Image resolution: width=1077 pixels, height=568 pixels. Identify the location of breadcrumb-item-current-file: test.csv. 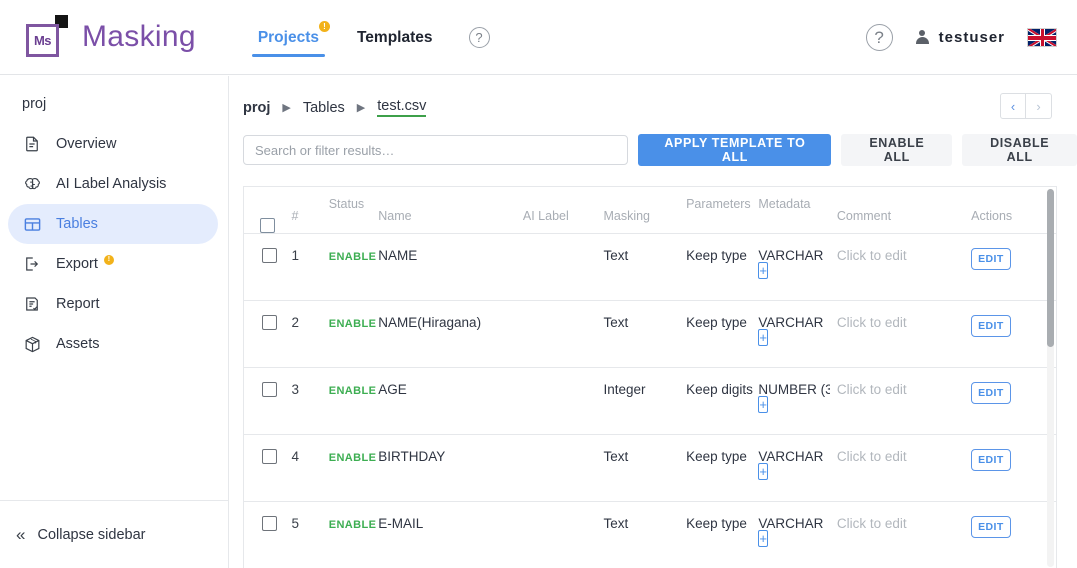
(402, 107).